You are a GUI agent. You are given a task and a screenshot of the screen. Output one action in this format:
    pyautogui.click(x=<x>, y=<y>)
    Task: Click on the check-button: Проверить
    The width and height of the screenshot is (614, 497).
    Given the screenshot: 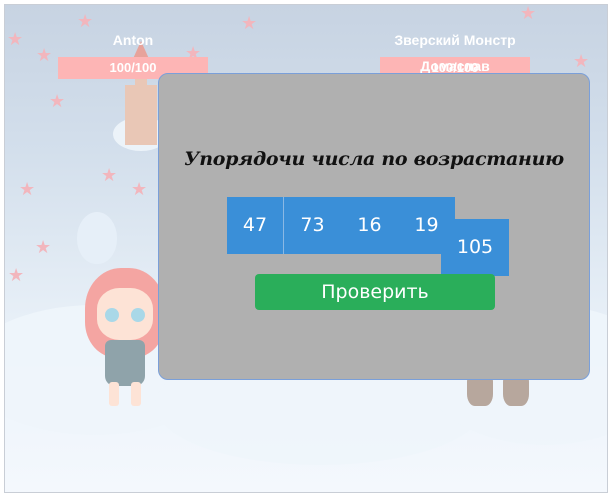 What is the action you would take?
    pyautogui.click(x=375, y=292)
    